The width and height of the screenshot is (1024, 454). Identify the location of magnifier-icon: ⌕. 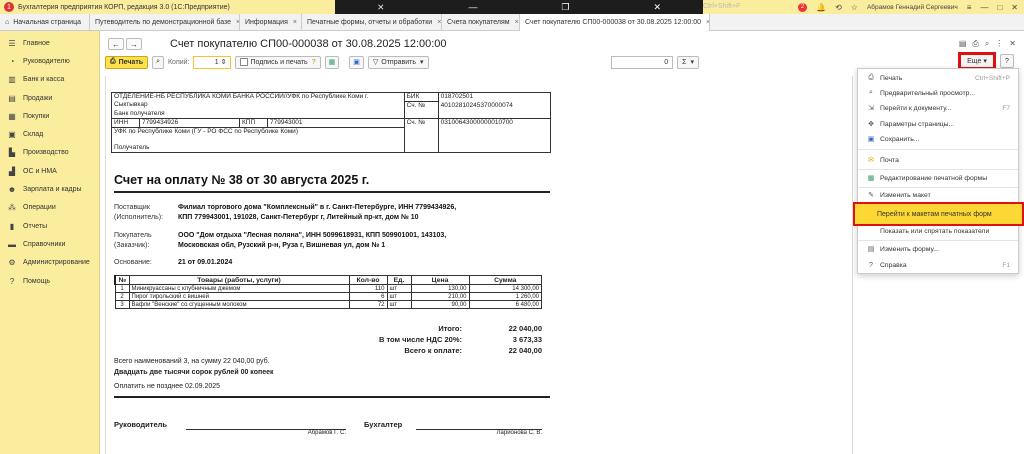
(158, 61).